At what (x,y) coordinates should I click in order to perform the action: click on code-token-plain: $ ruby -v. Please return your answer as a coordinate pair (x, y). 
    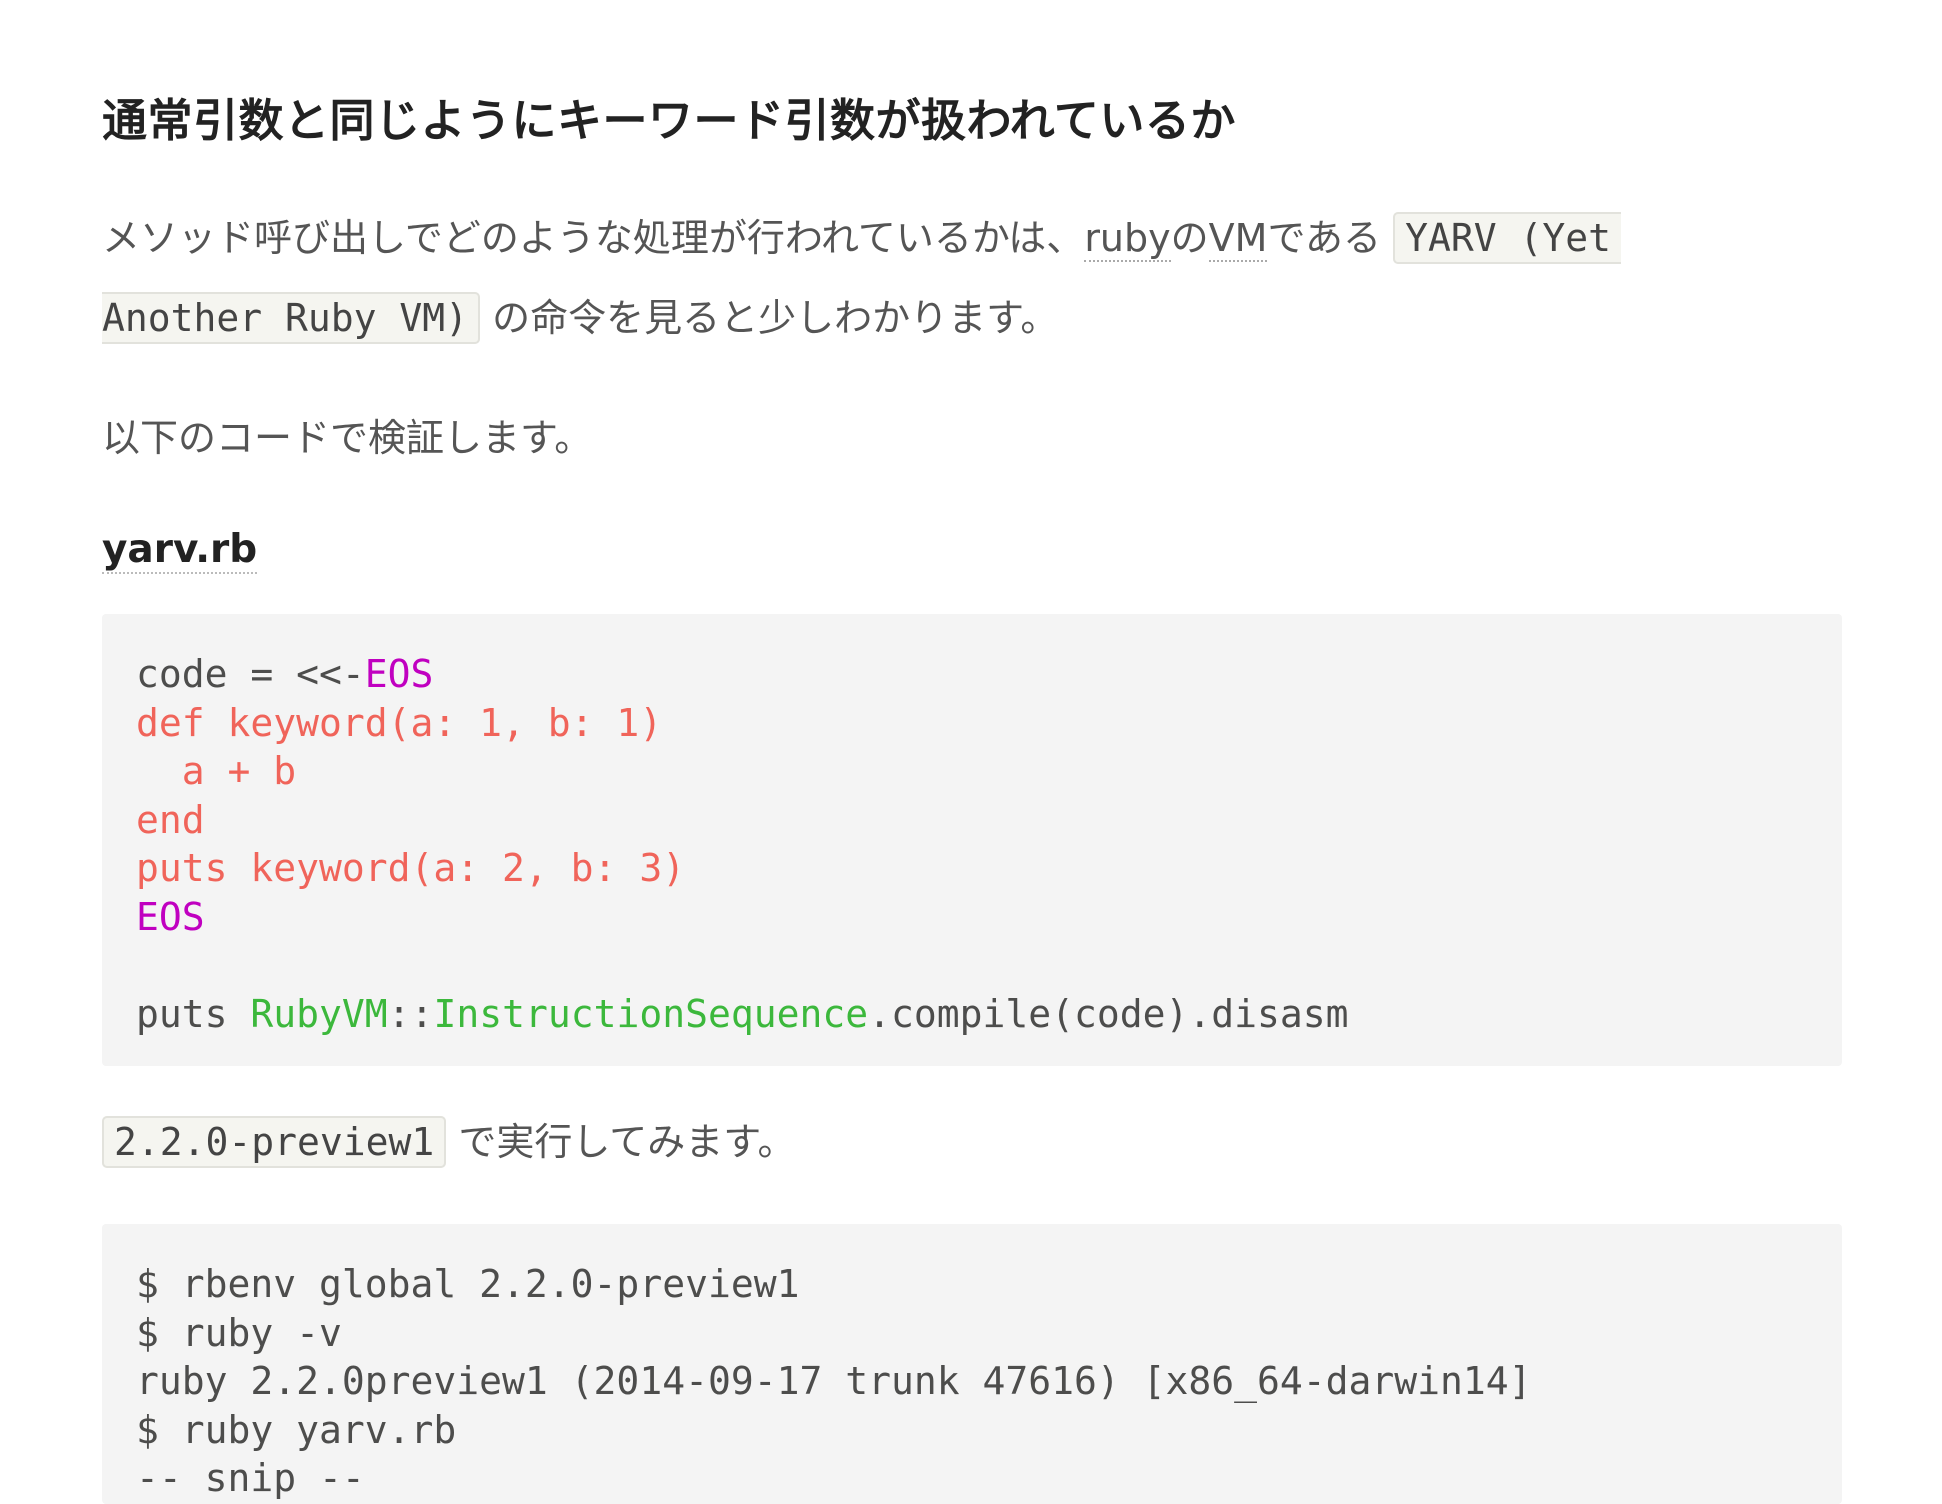
    Looking at the image, I should click on (239, 1332).